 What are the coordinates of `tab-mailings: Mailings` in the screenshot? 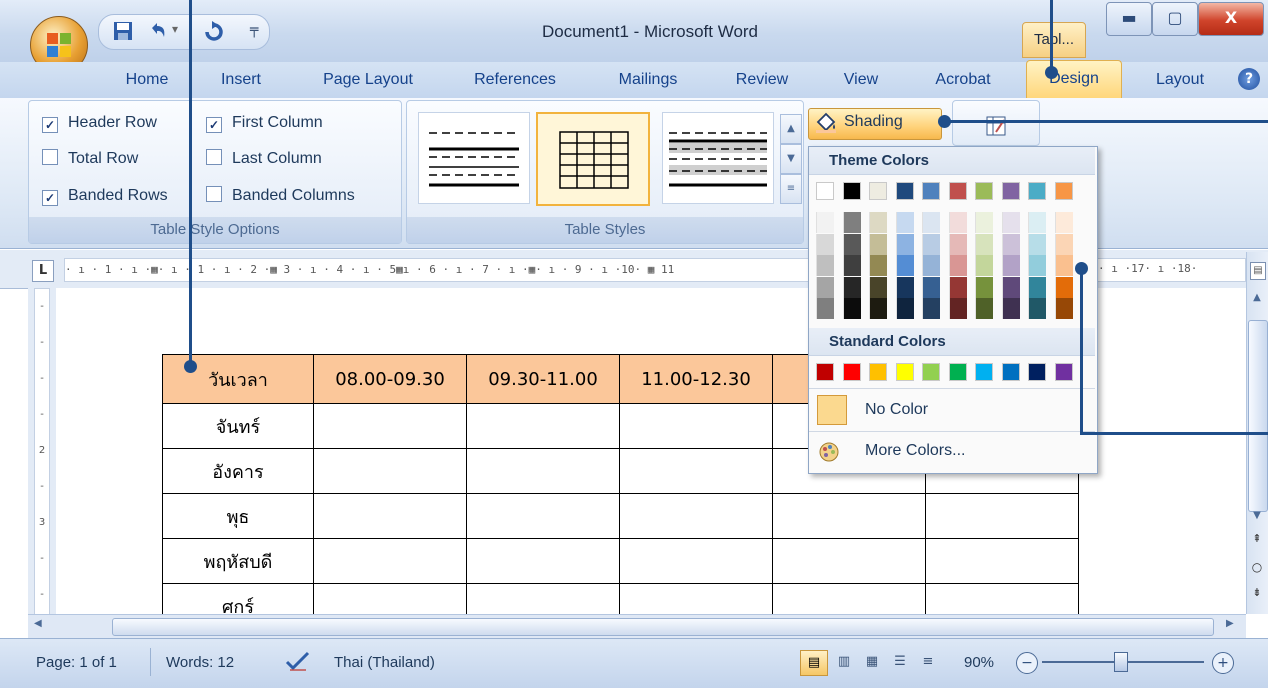 It's located at (648, 80).